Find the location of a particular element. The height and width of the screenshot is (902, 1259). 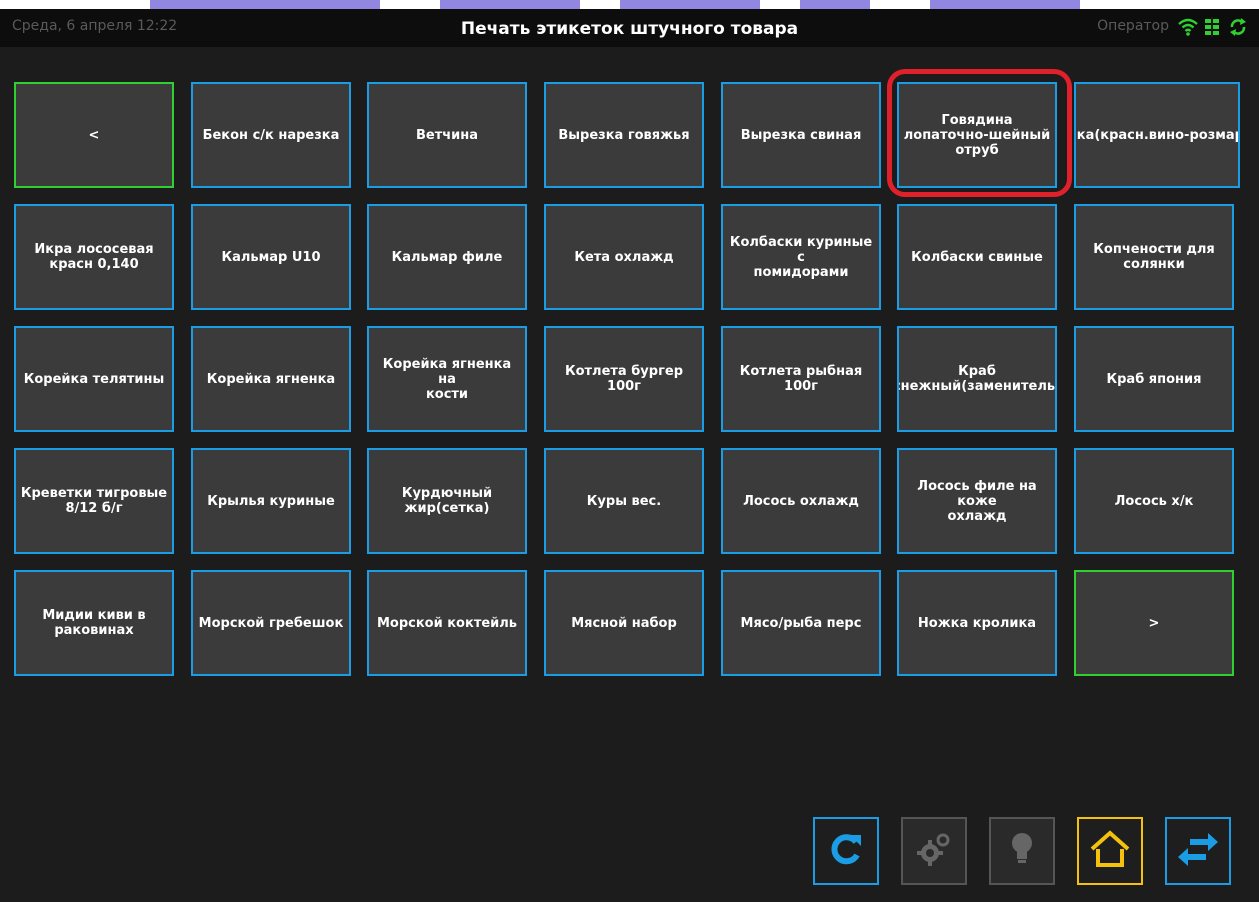

product-tile: Вырезка свиная is located at coordinates (801, 135).